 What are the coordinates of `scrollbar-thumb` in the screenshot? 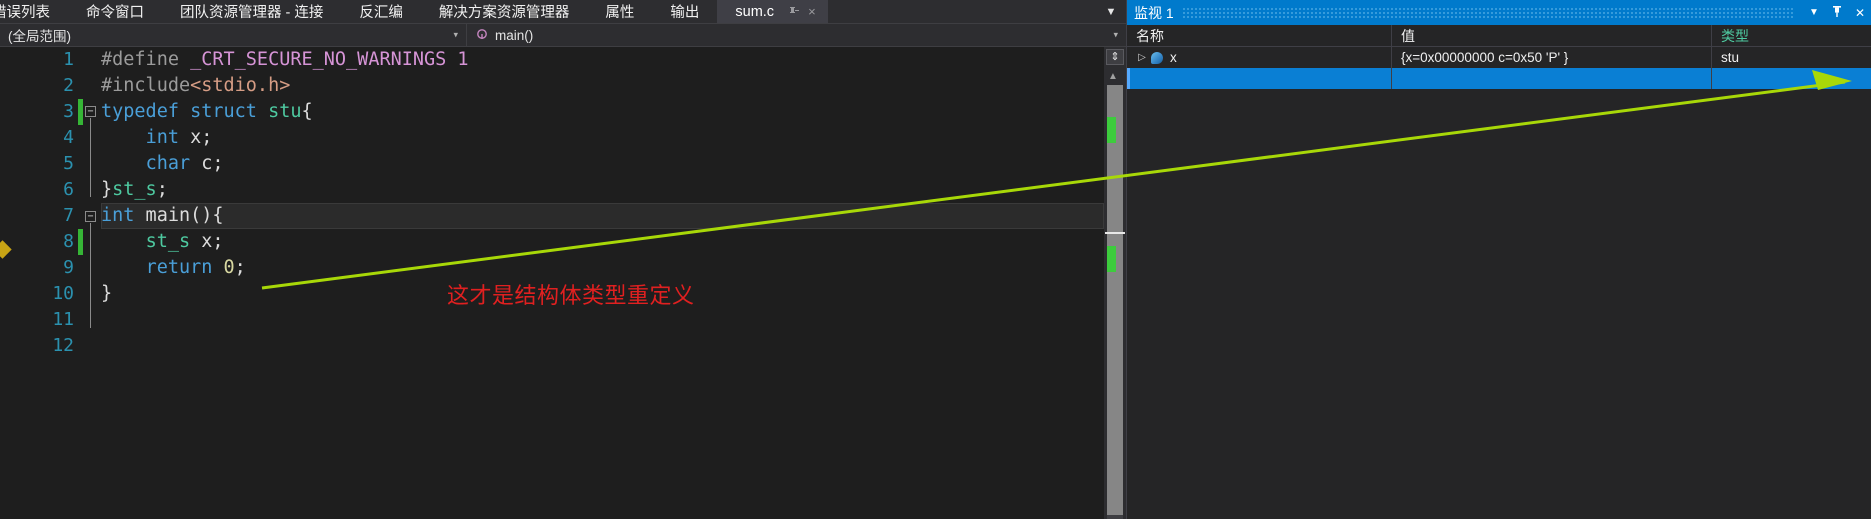 It's located at (1115, 300).